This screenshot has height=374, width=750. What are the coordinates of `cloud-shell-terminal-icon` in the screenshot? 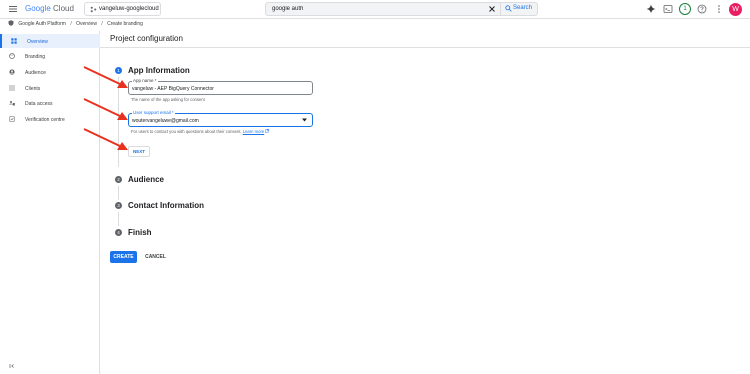 It's located at (668, 9).